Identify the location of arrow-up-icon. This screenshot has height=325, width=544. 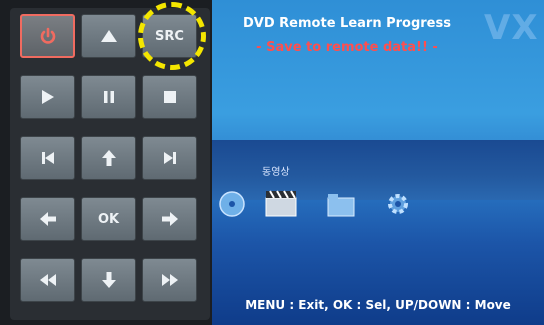
(108, 158).